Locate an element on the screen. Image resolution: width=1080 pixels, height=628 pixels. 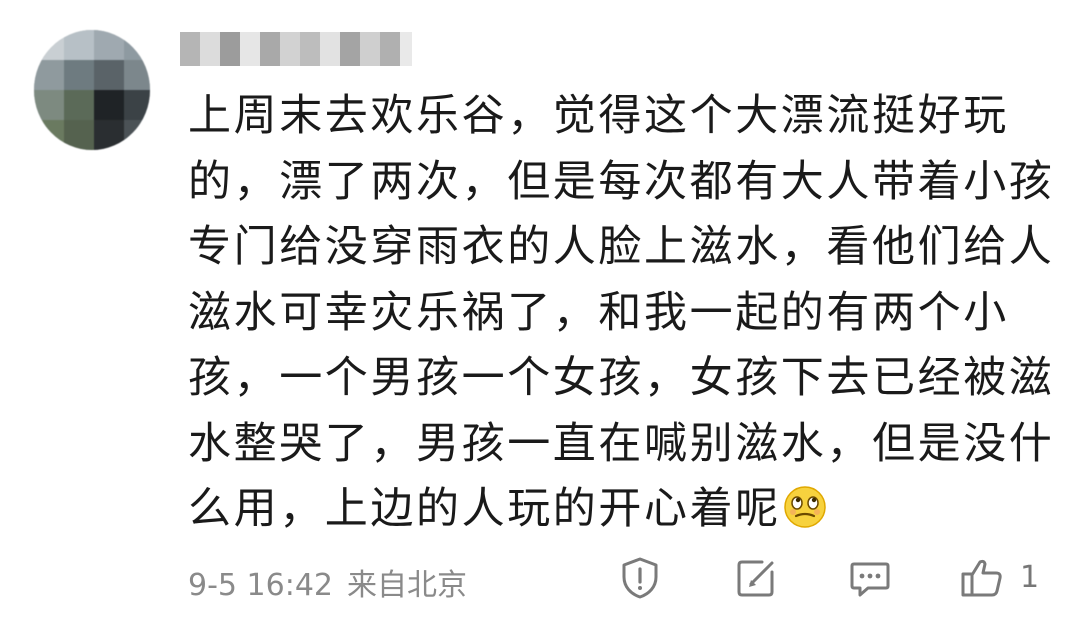
comment-line: 上周末去欢乐谷，觉得这个大漂流挺好玩 is located at coordinates (598, 116).